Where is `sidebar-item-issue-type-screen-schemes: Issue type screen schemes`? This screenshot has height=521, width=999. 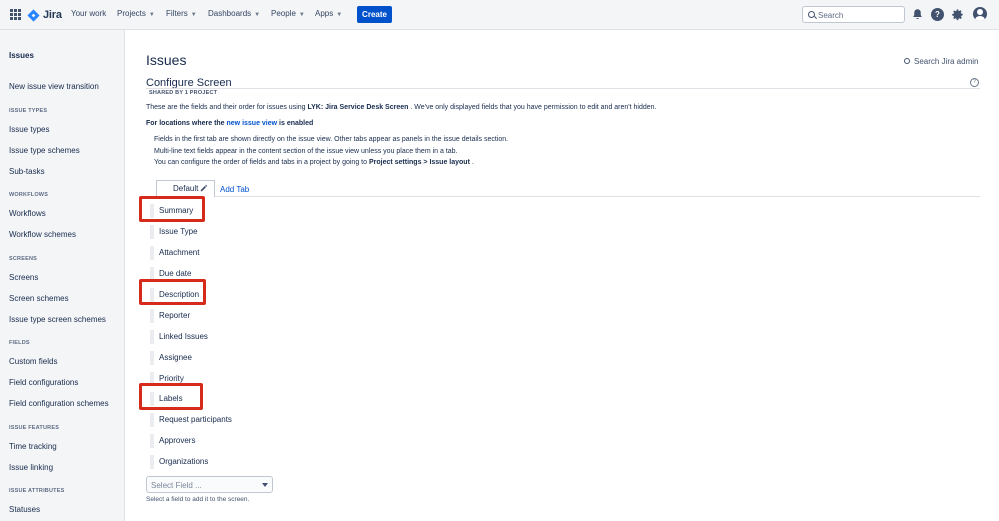
sidebar-item-issue-type-screen-schemes: Issue type screen schemes is located at coordinates (57, 319).